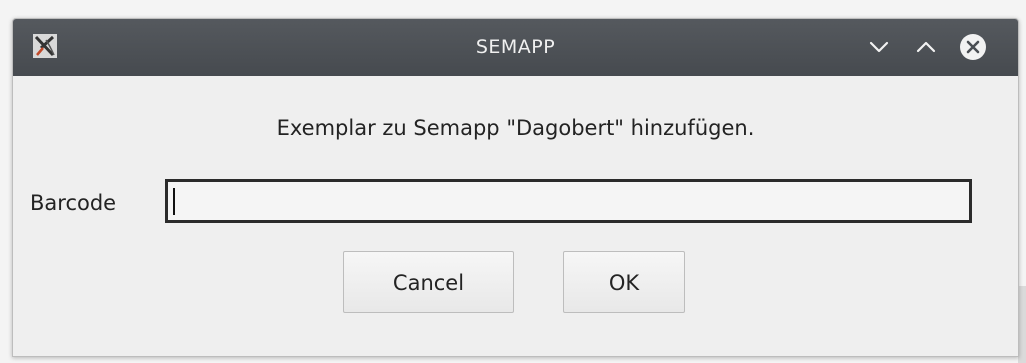 This screenshot has height=363, width=1026. I want to click on barcode-label: Barcode, so click(73, 203).